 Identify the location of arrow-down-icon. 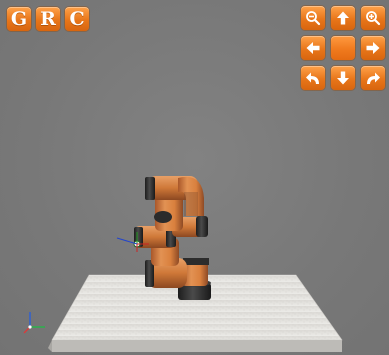
(343, 78).